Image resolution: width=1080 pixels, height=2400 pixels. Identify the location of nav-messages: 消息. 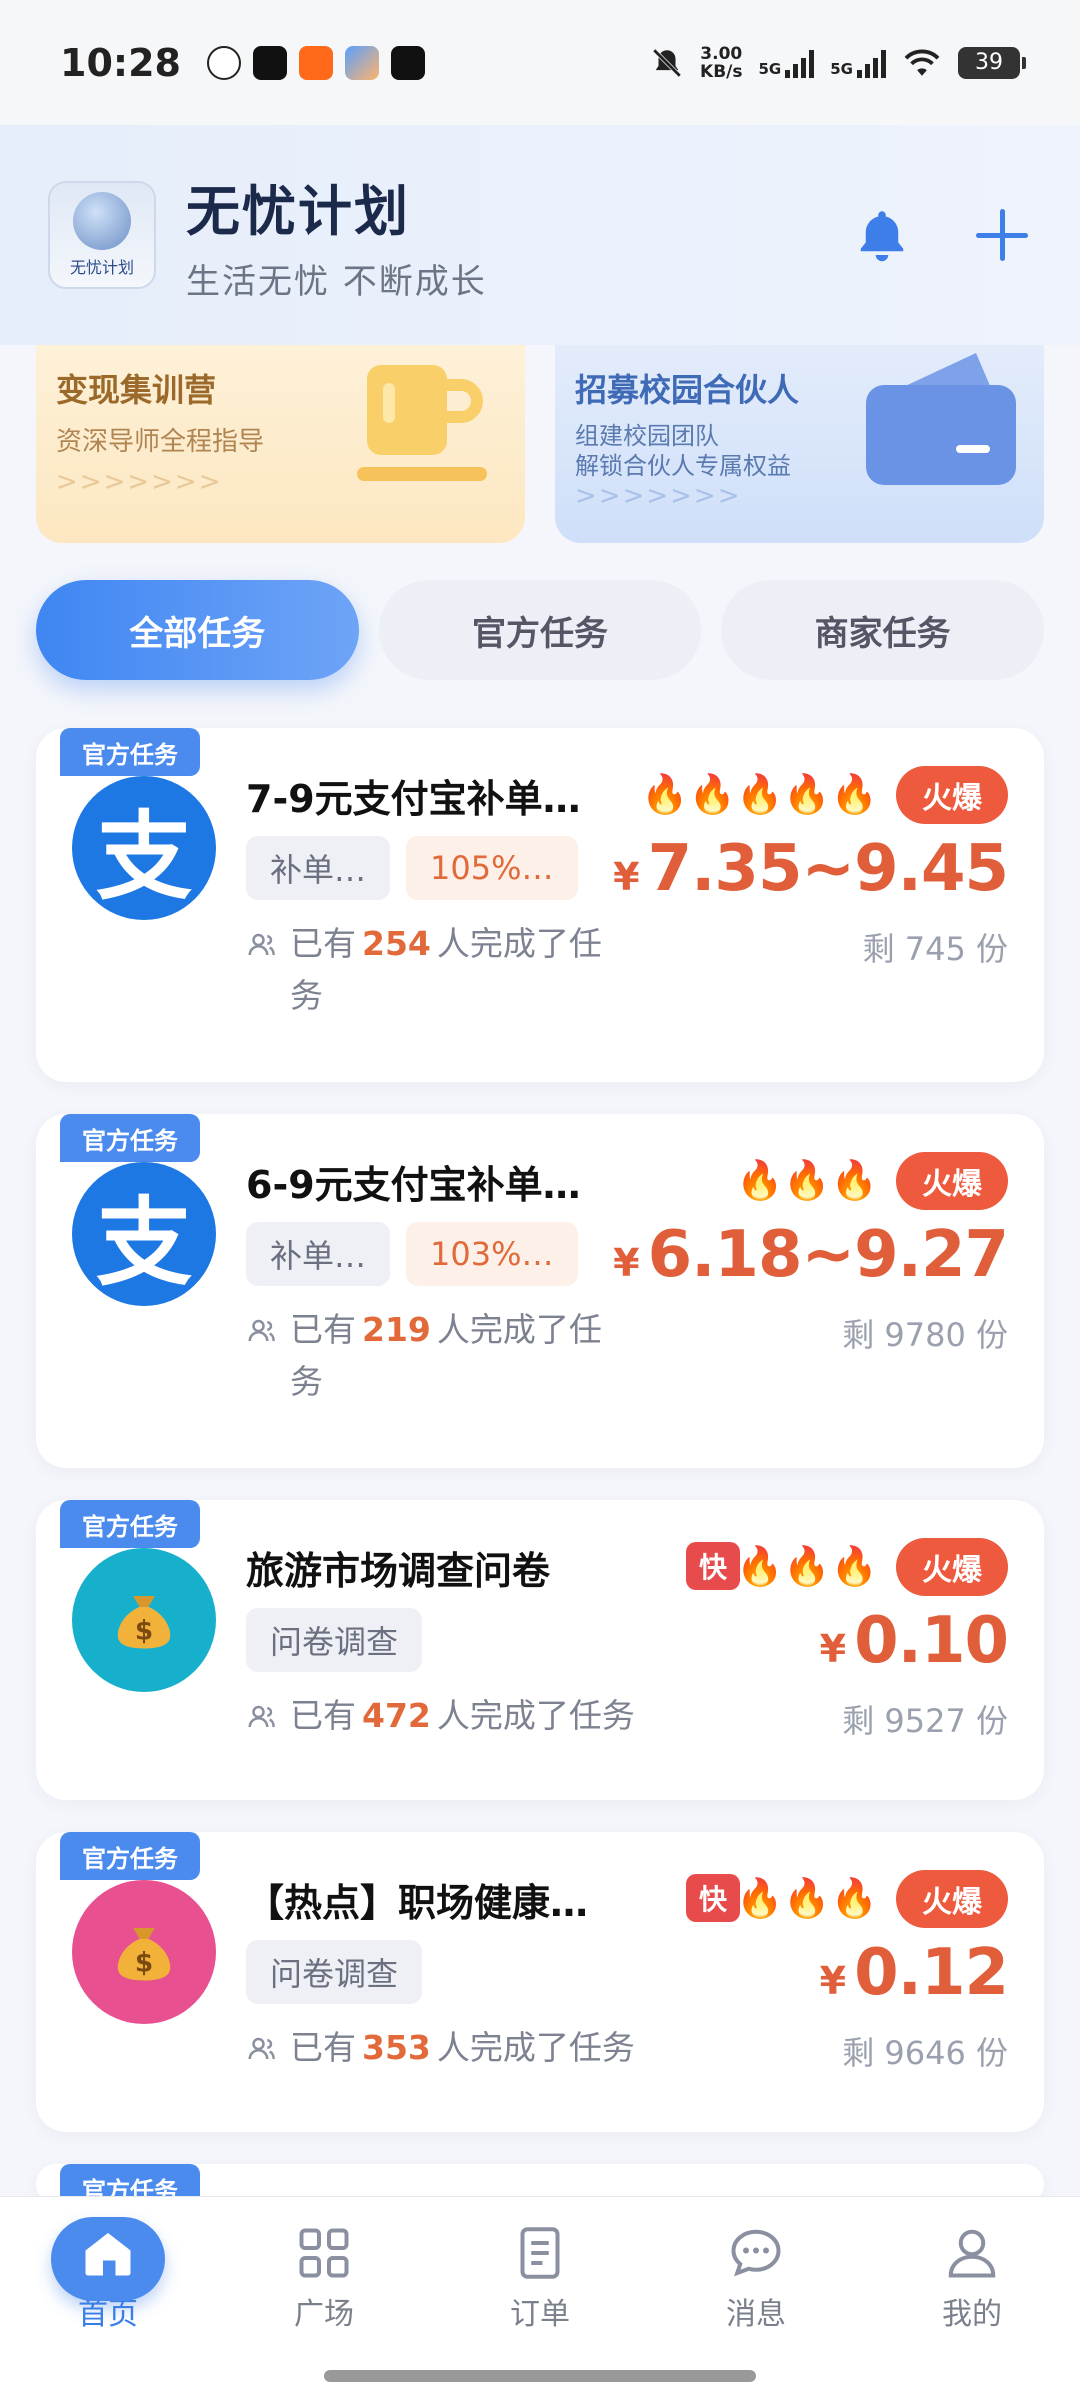
(756, 2272).